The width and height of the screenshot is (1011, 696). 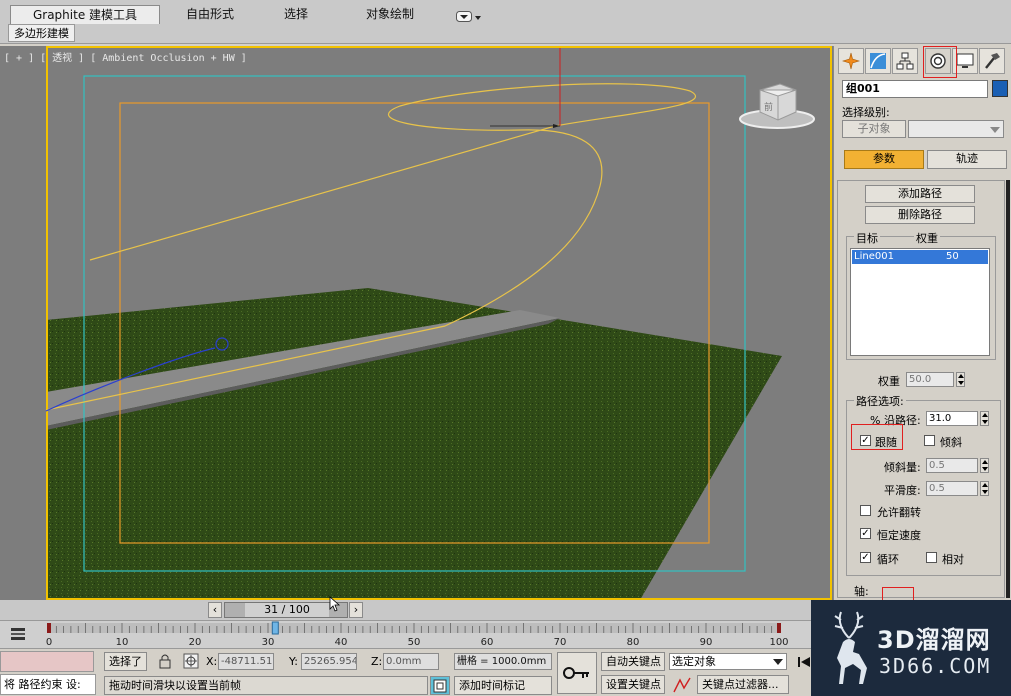 I want to click on tab-graphite-modeling: Graphite 建模工具, so click(x=85, y=14).